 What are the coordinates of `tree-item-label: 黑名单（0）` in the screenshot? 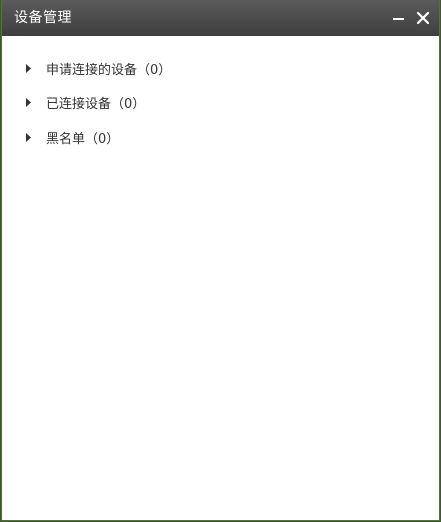 It's located at (83, 139).